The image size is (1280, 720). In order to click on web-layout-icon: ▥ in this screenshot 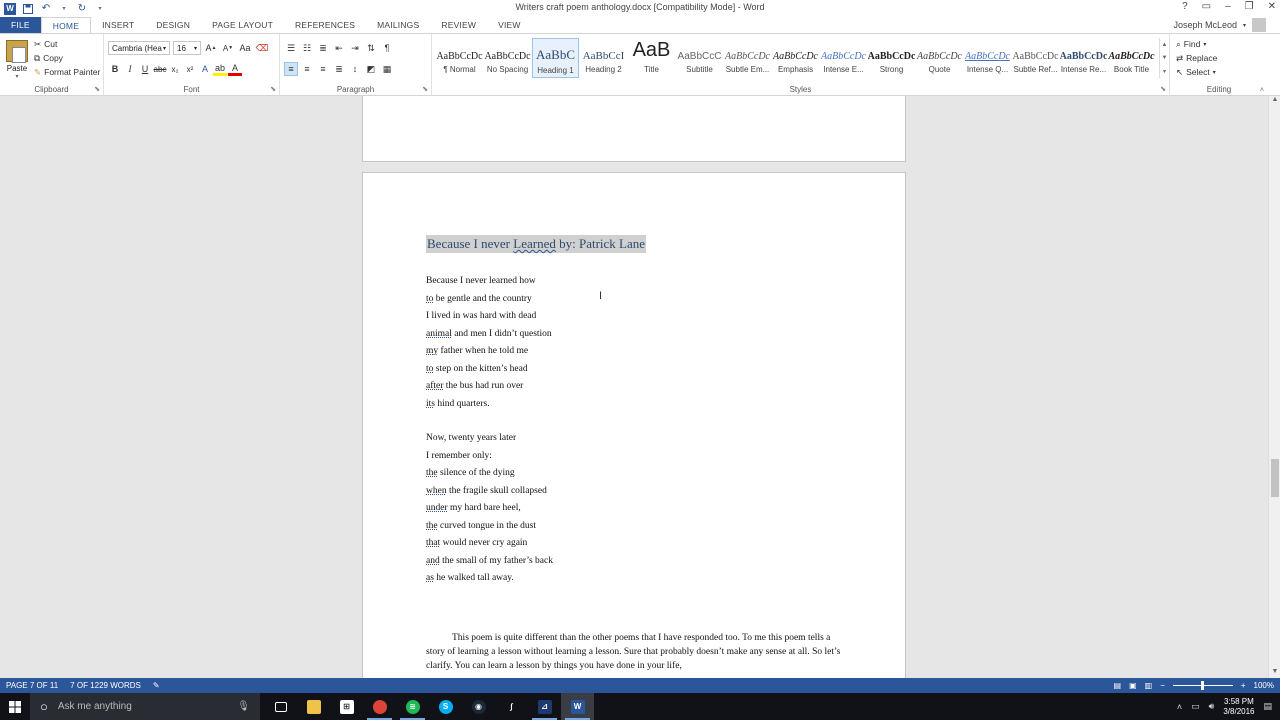, I will do `click(1149, 685)`.